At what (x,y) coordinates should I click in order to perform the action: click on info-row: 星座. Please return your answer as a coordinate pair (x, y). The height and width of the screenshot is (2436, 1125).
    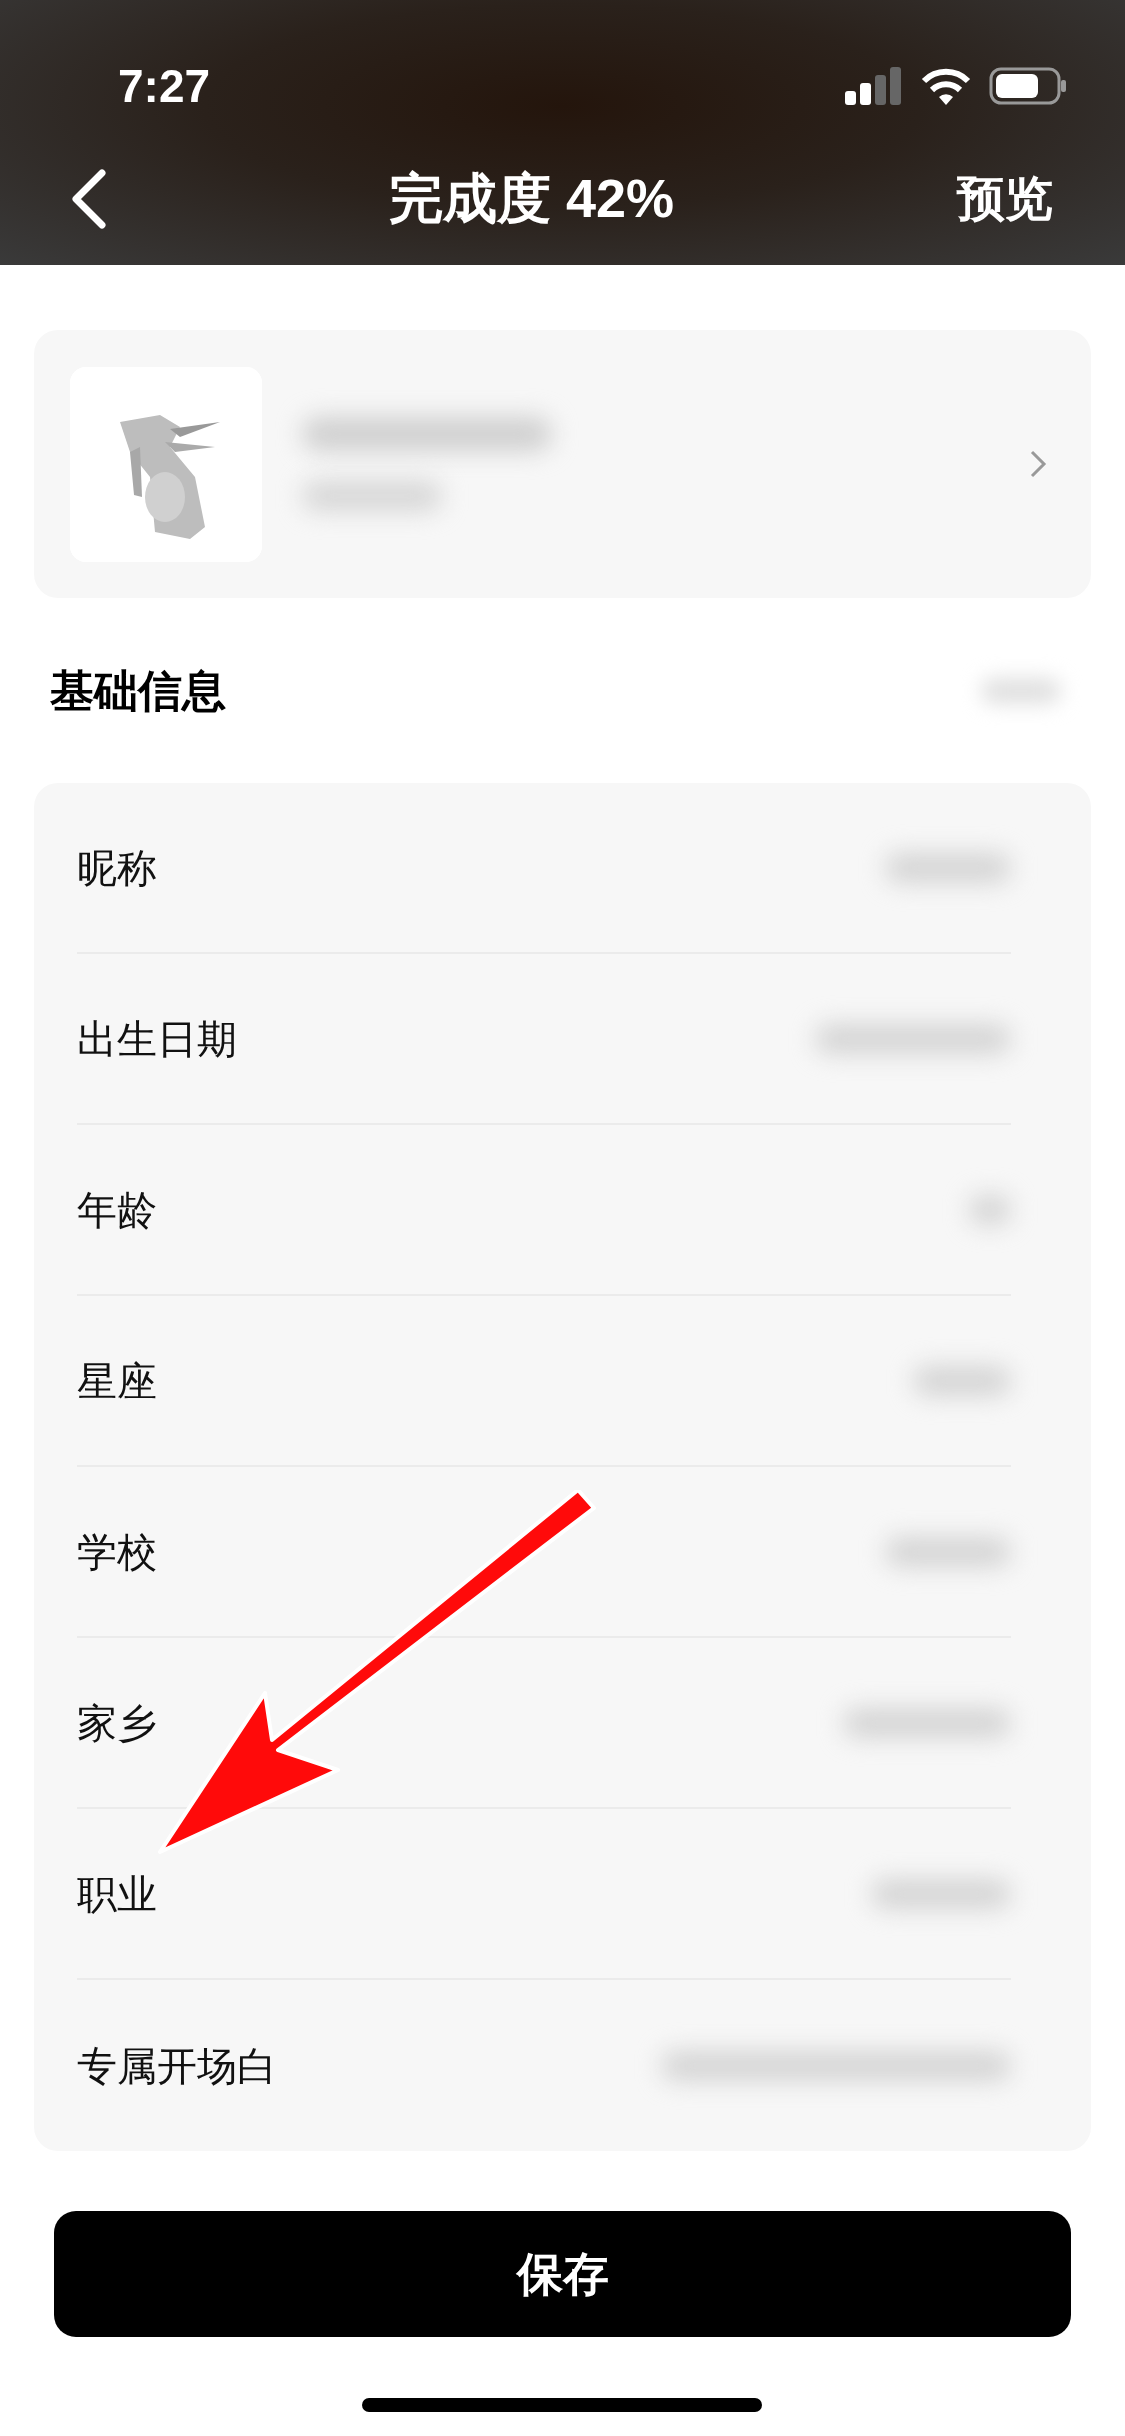
    Looking at the image, I should click on (544, 1381).